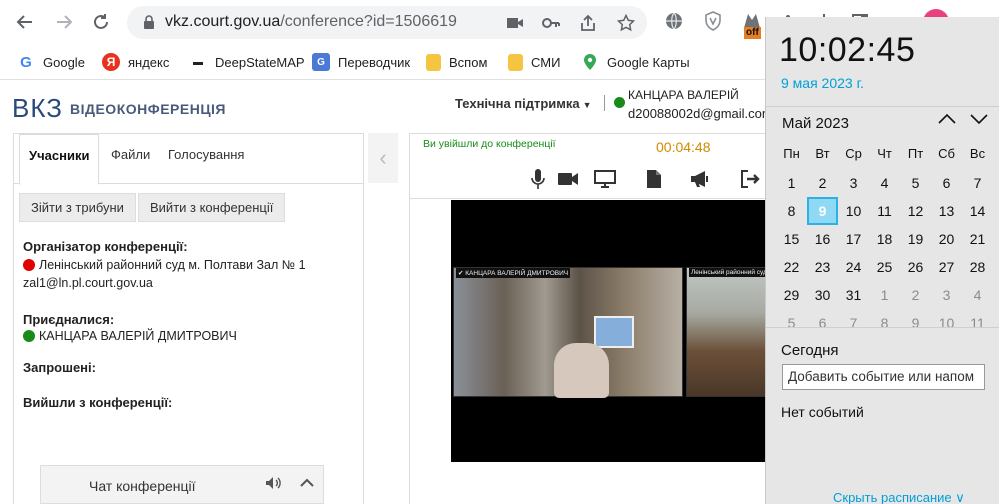 This screenshot has width=999, height=504. I want to click on share-icon, so click(588, 23).